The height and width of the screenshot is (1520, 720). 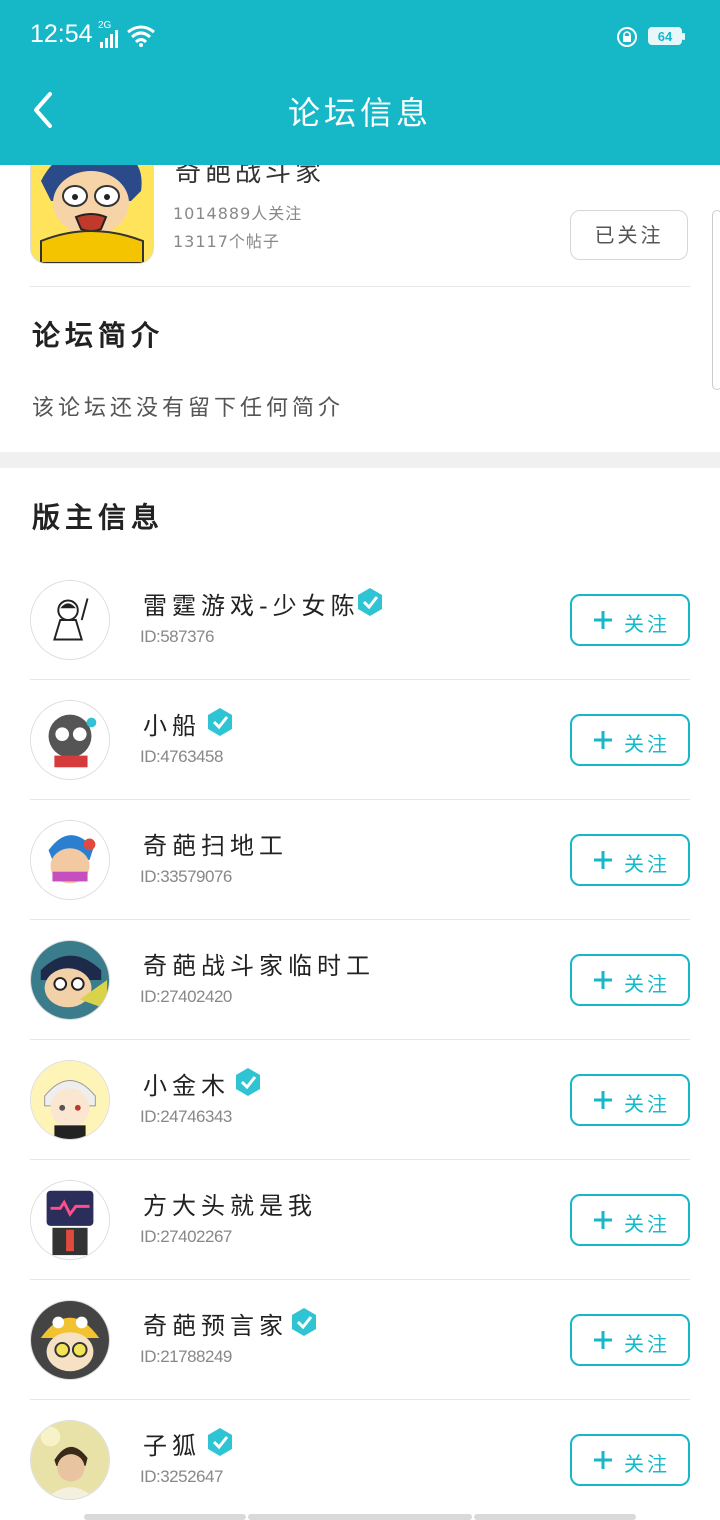 I want to click on rotation-lock-icon, so click(x=627, y=37).